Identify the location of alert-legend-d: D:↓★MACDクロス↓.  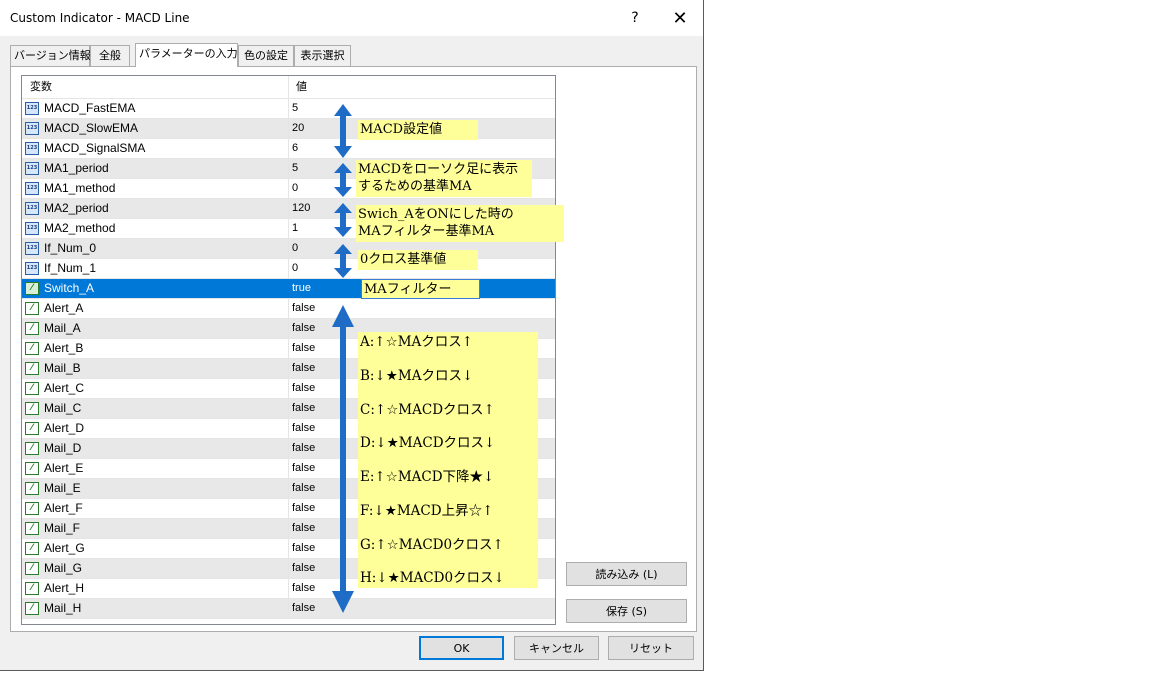
(428, 443).